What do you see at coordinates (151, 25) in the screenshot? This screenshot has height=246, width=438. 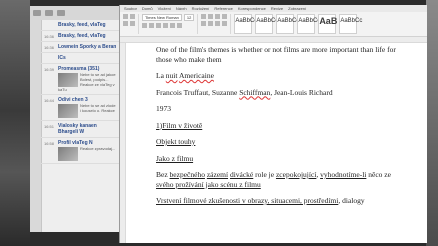 I see `italic-icon` at bounding box center [151, 25].